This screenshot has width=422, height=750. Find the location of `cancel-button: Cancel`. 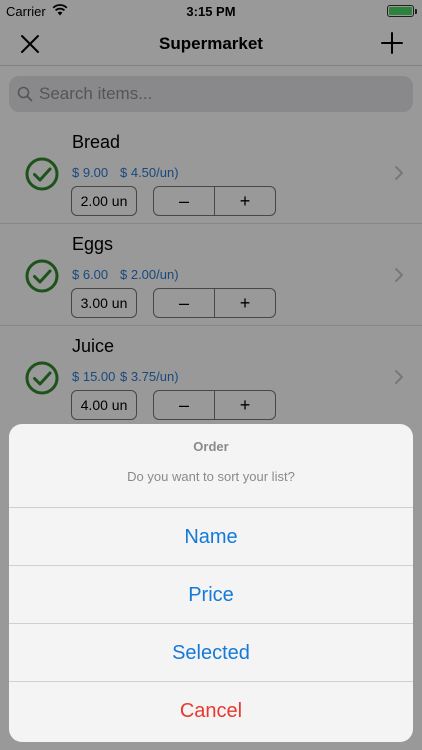

cancel-button: Cancel is located at coordinates (211, 711).